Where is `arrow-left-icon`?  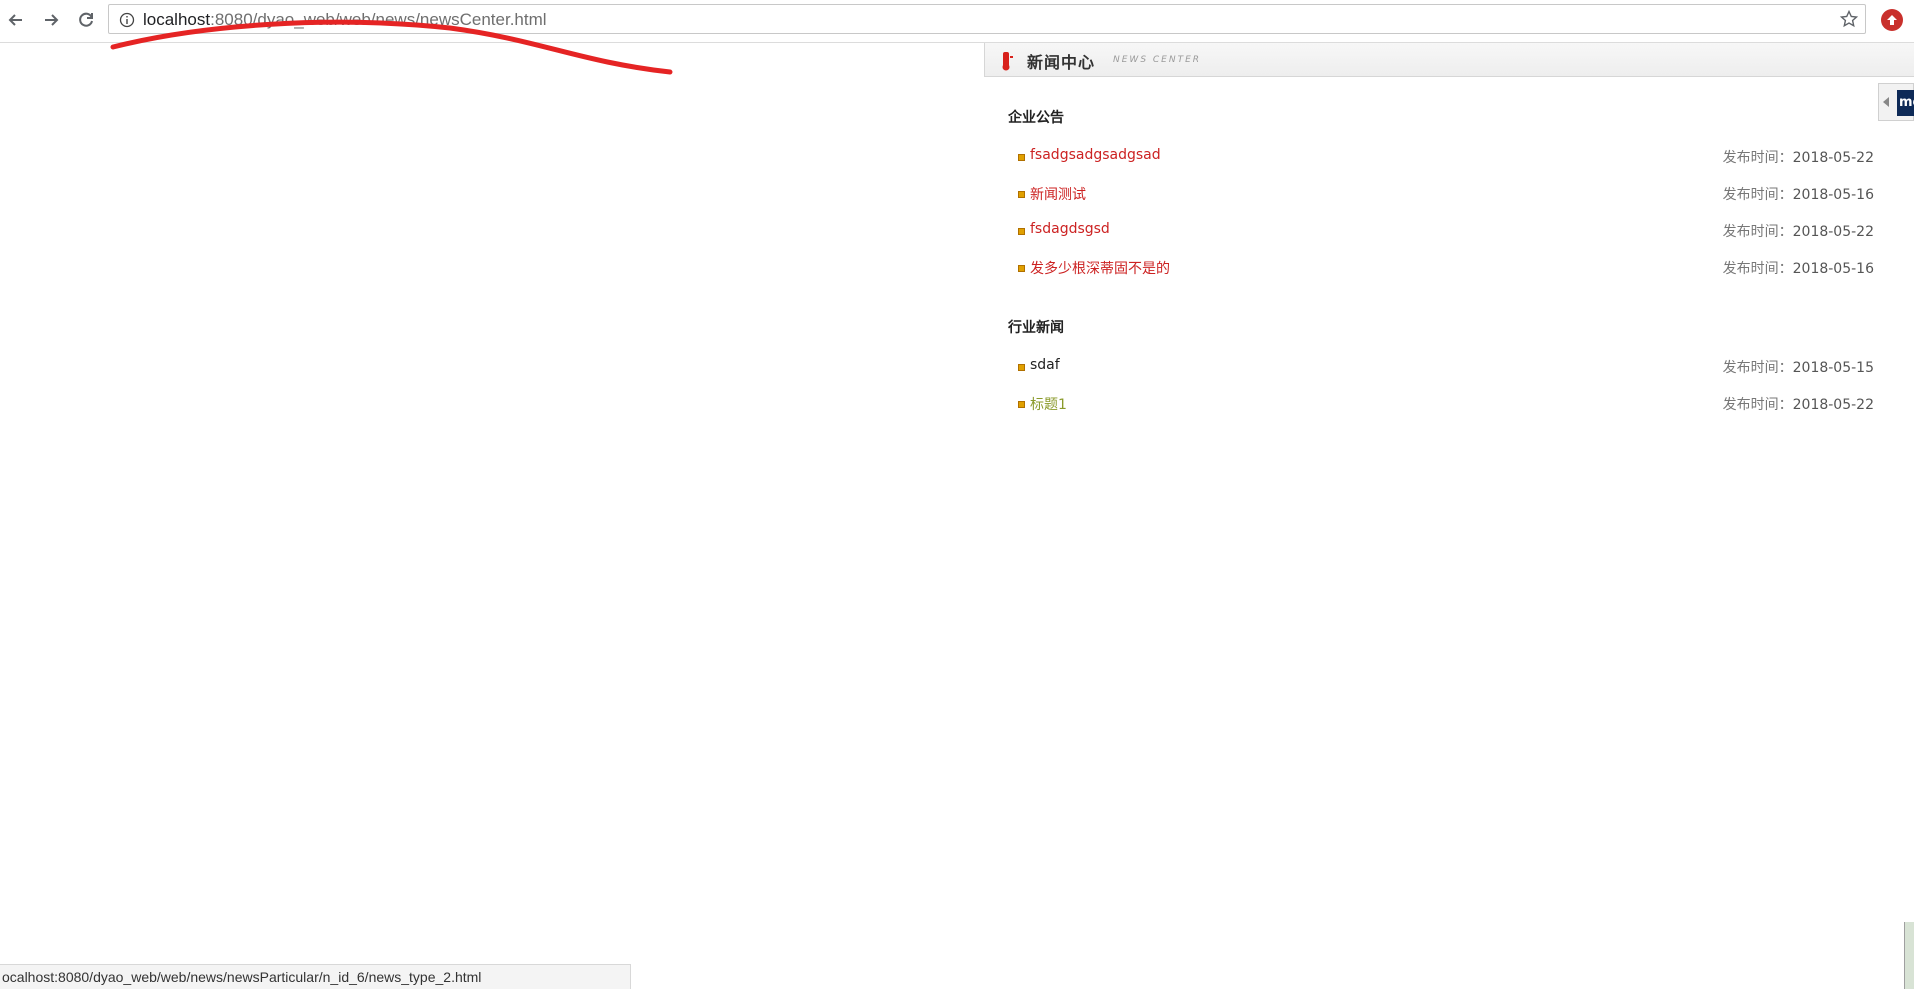
arrow-left-icon is located at coordinates (15, 20).